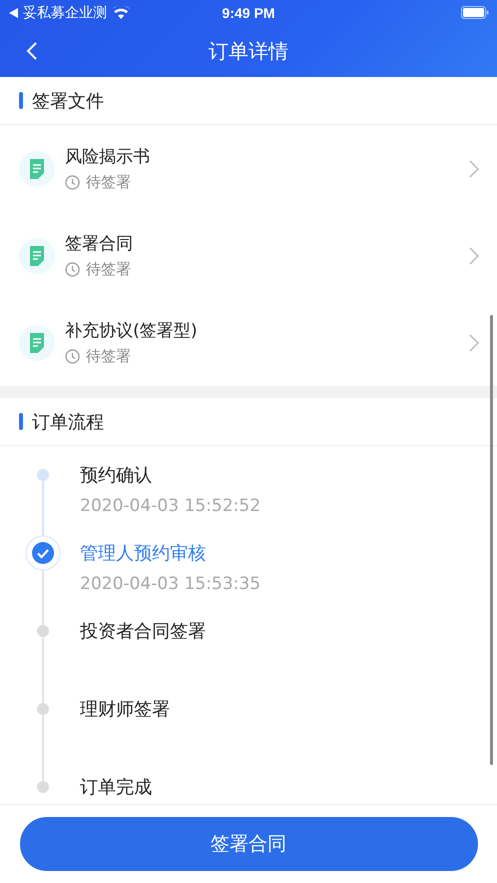 This screenshot has width=497, height=883. Describe the element at coordinates (475, 12) in the screenshot. I see `battery-icon` at that location.